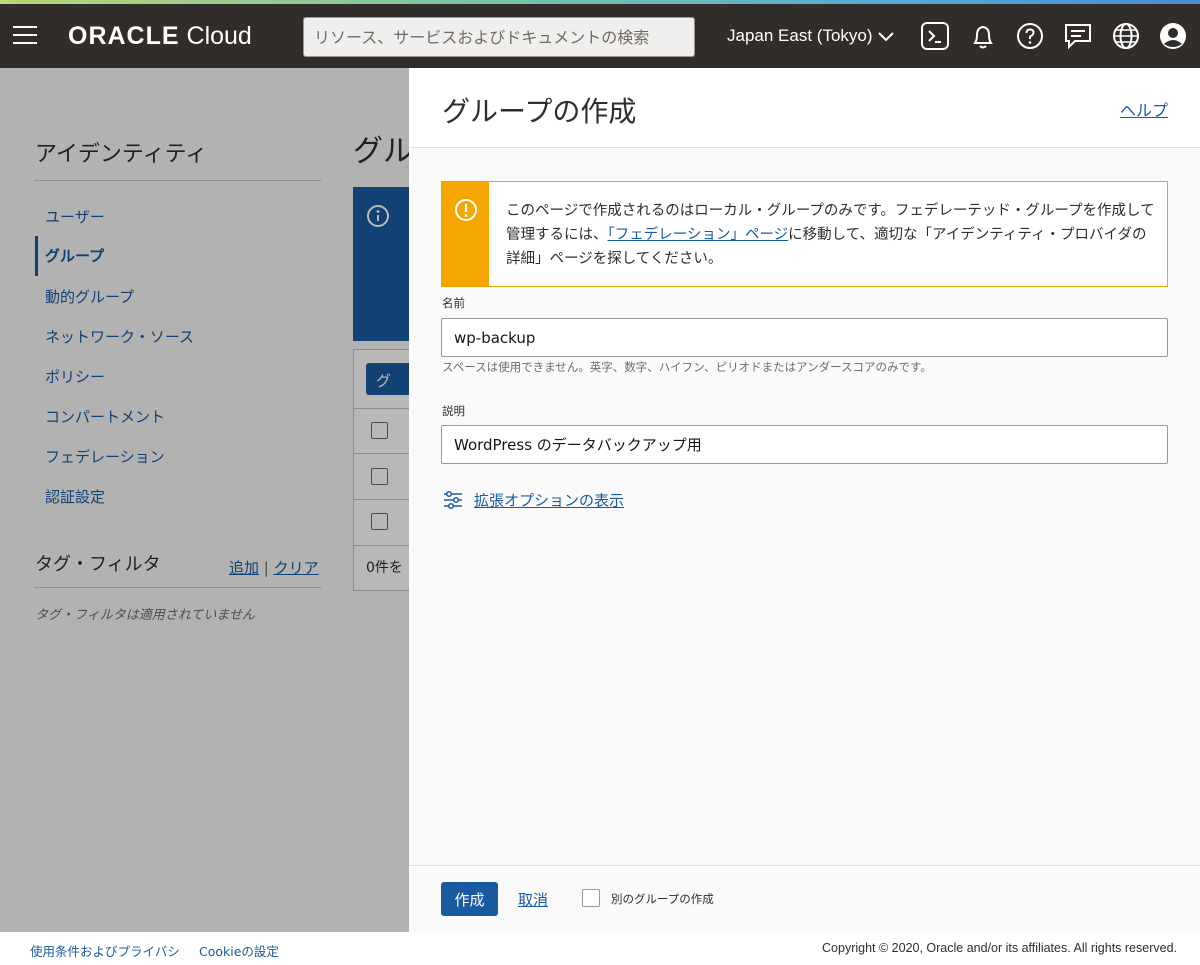 The height and width of the screenshot is (965, 1200). I want to click on cloud-shell-icon, so click(935, 36).